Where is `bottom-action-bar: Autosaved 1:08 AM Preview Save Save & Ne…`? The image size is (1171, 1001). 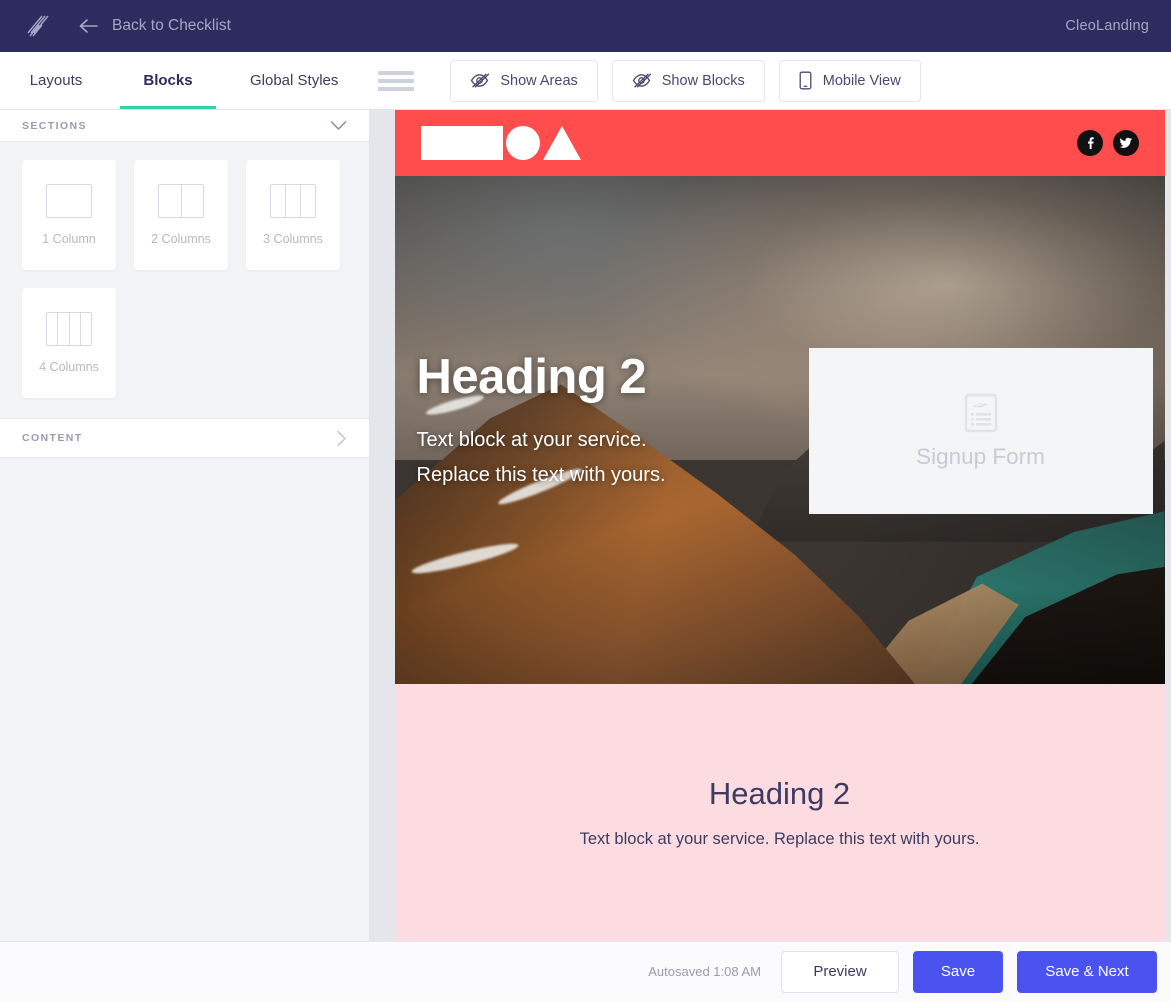 bottom-action-bar: Autosaved 1:08 AM Preview Save Save & Ne… is located at coordinates (585, 971).